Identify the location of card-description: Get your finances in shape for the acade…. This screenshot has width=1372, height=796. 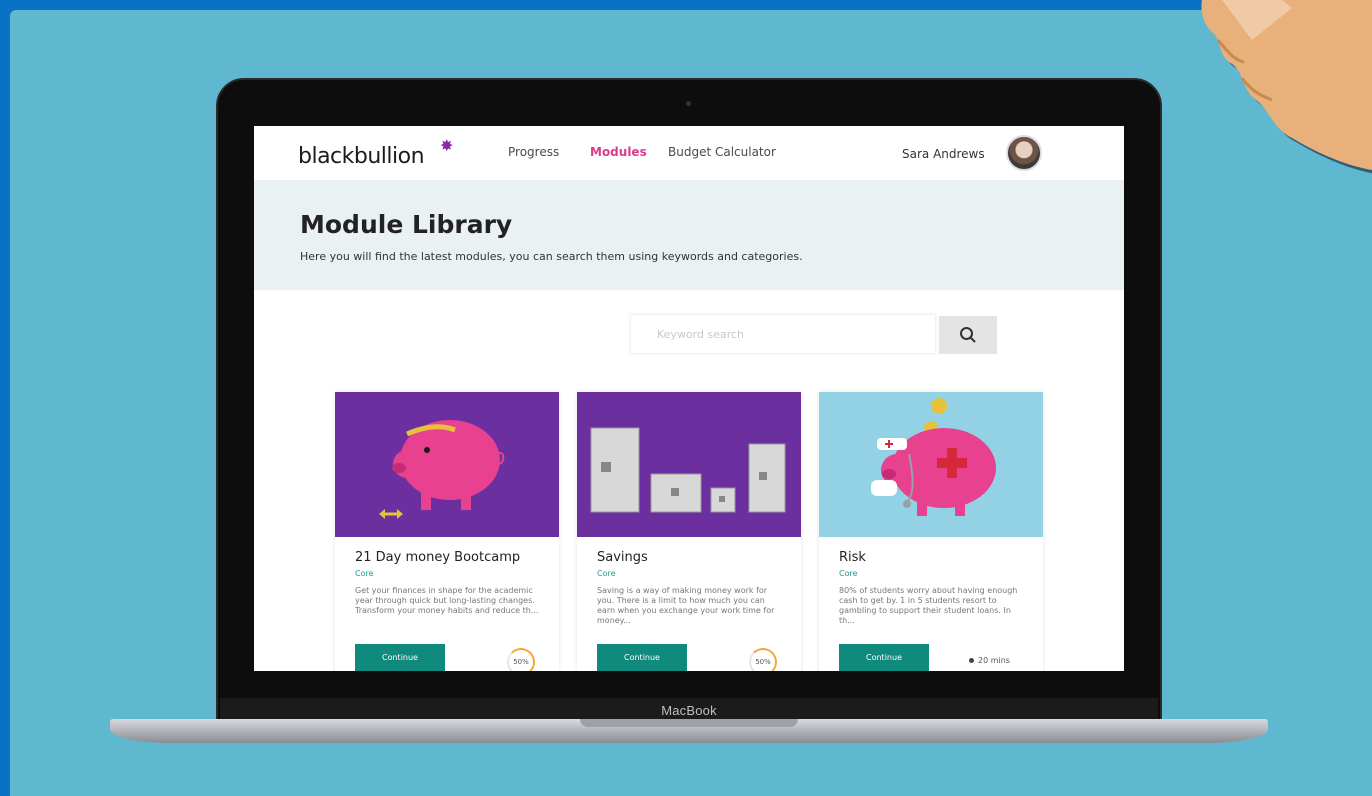
(447, 600).